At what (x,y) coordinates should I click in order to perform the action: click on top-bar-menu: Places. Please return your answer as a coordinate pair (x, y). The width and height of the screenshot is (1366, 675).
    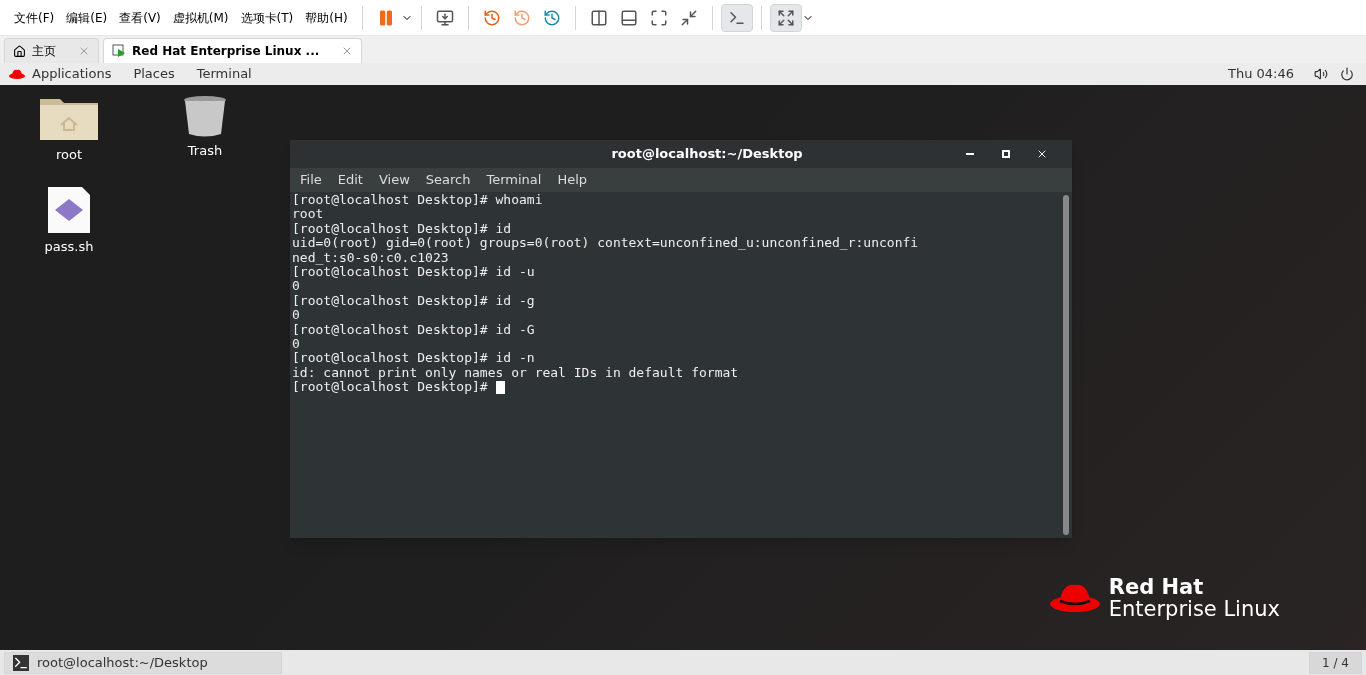
    Looking at the image, I should click on (154, 74).